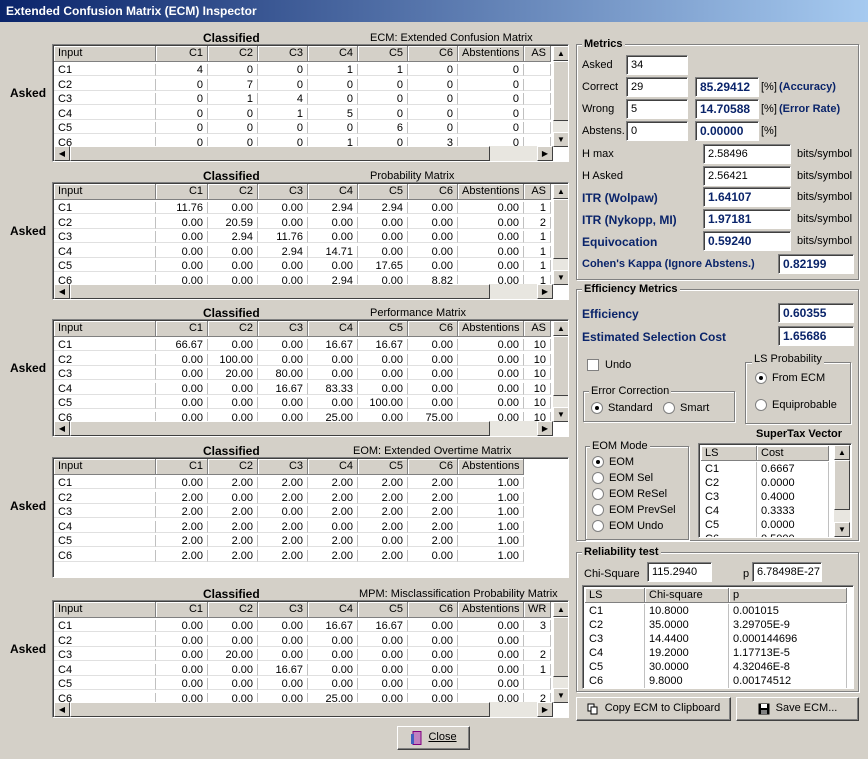  What do you see at coordinates (622, 478) in the screenshot?
I see `eom-mode-radio: EOM Sel` at bounding box center [622, 478].